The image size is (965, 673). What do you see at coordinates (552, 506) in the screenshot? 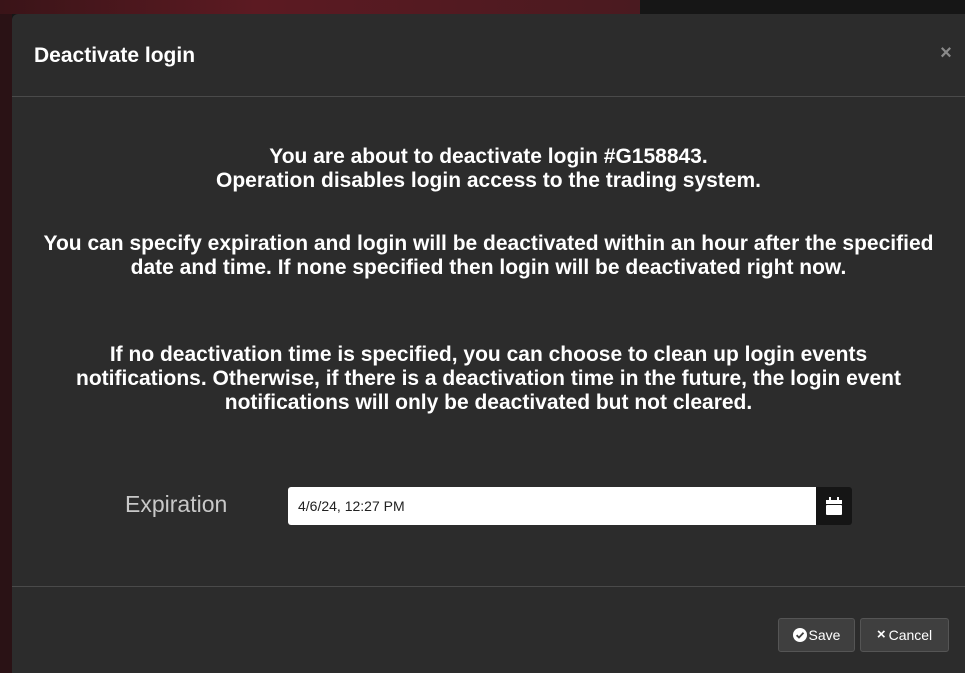
I see `expiration-date-input` at bounding box center [552, 506].